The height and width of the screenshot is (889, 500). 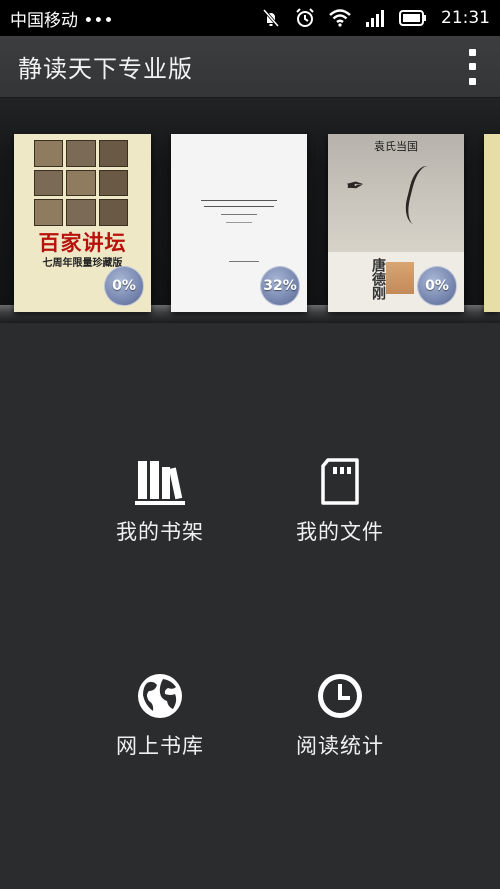 I want to click on reading-stats-button: 阅读统计, so click(x=340, y=713).